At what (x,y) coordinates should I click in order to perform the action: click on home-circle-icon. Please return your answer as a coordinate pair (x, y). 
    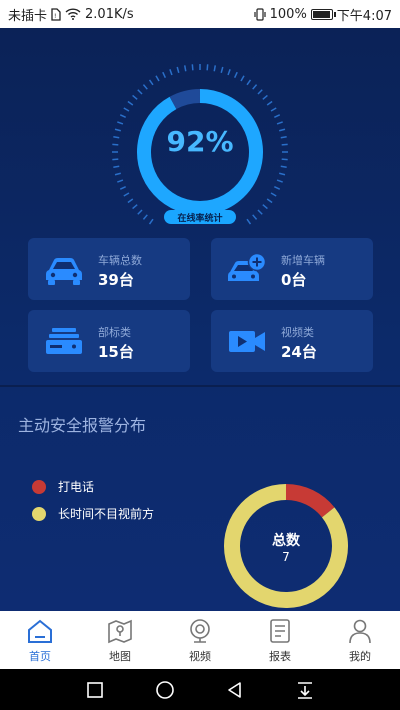
    Looking at the image, I should click on (165, 690).